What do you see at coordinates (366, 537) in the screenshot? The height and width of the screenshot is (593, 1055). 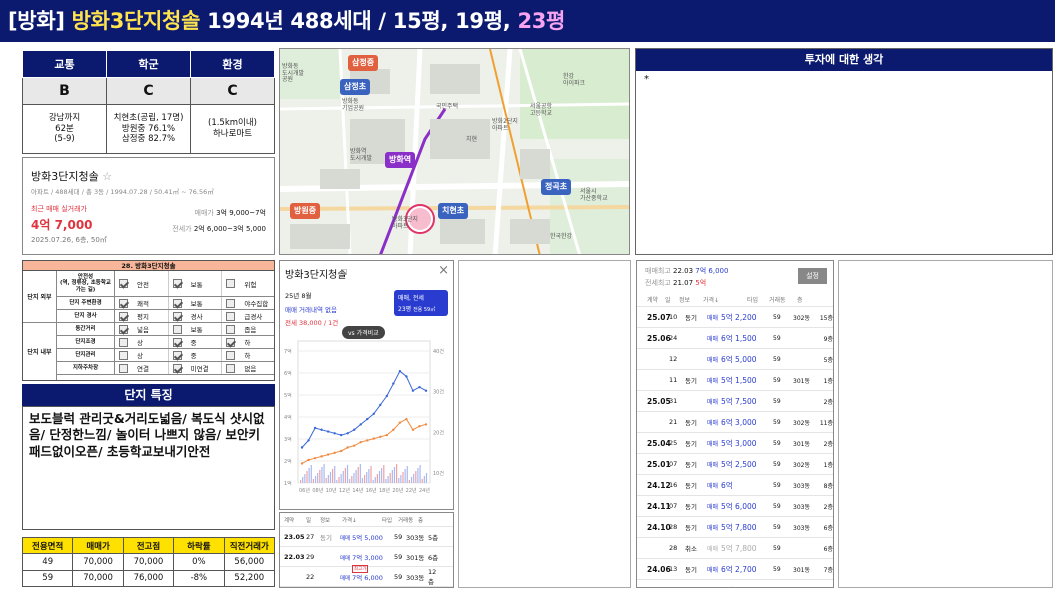 I see `mini-trade-row: 23.05 27 동기 매매 5억 5,000 59 303동 5층` at bounding box center [366, 537].